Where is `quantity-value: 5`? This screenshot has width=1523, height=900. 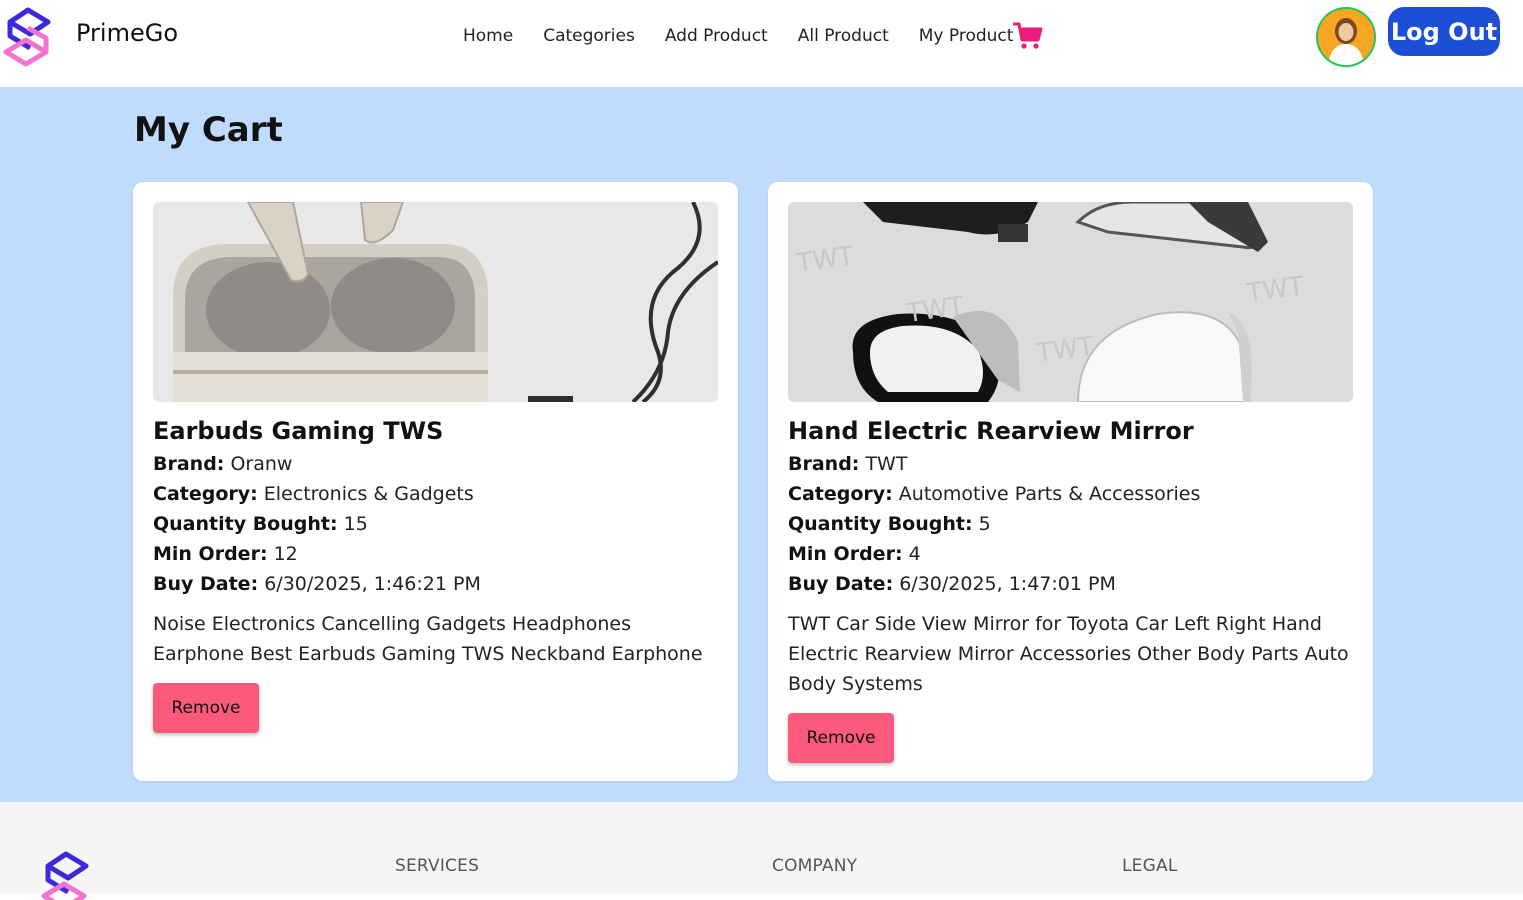
quantity-value: 5 is located at coordinates (984, 524).